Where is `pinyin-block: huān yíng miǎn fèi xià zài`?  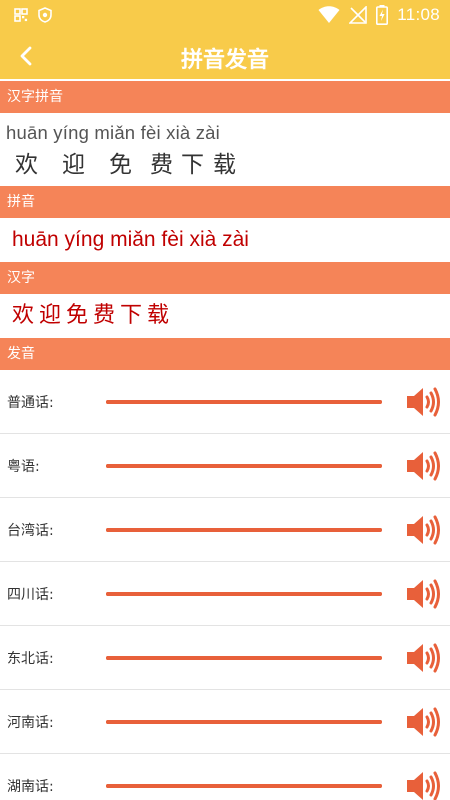
pinyin-block: huān yíng miǎn fèi xià zài is located at coordinates (225, 240).